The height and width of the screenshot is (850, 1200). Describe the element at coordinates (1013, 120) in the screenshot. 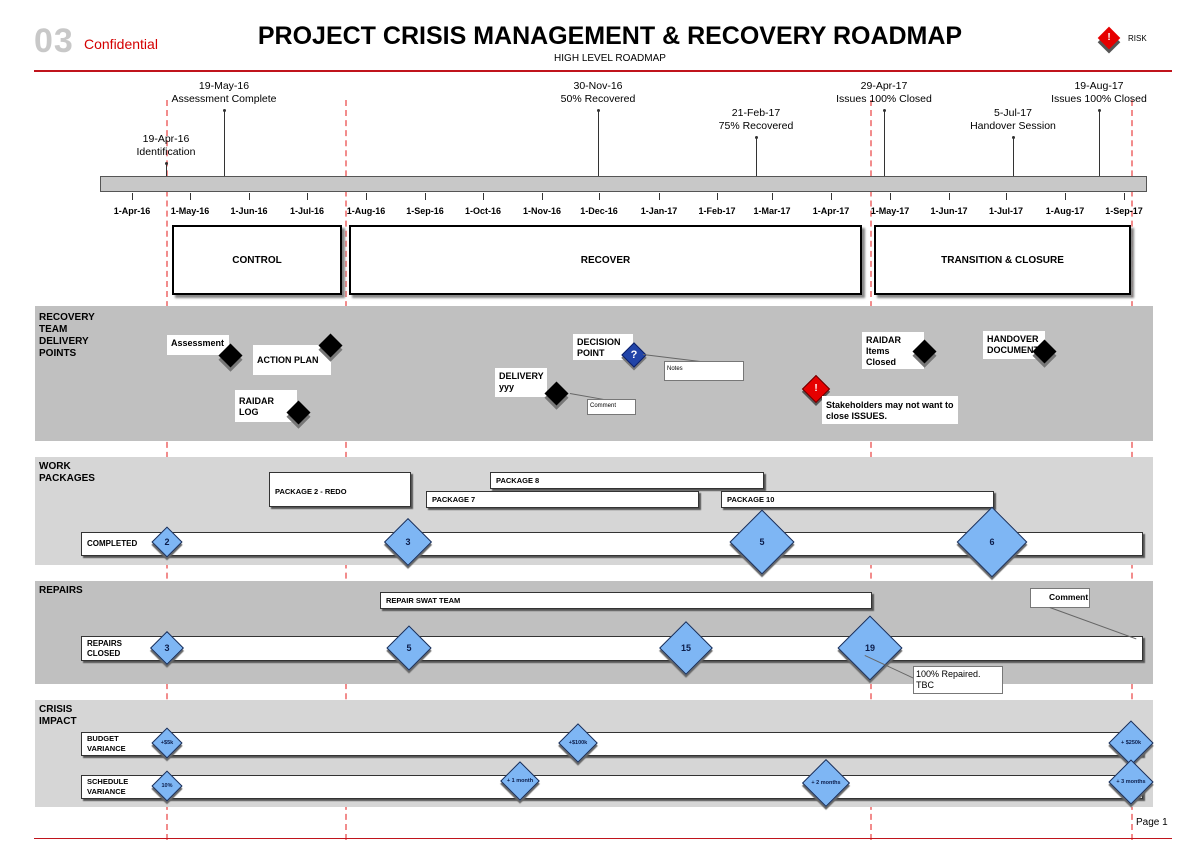

I see `milestone-label: 5-Jul-17 Handover Session` at that location.